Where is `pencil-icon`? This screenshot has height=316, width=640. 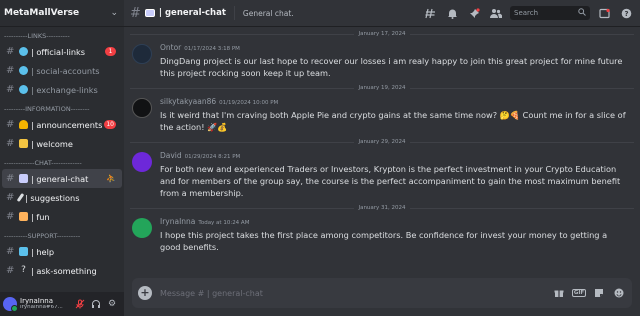
pencil-icon is located at coordinates (20, 197).